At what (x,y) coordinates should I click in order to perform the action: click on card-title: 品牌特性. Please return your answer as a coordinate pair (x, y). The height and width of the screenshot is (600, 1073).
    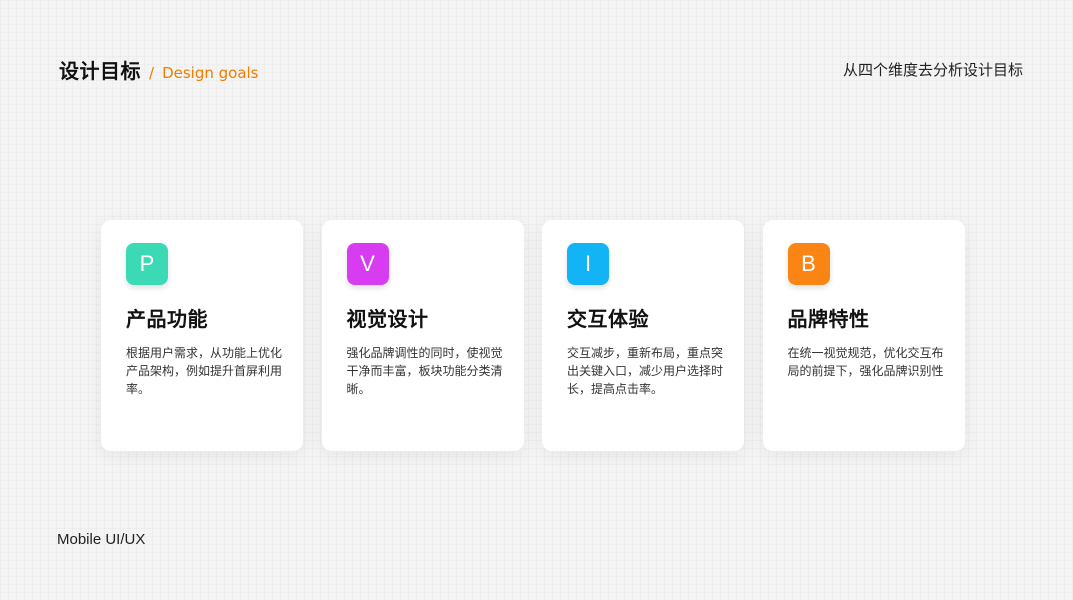
    Looking at the image, I should click on (828, 319).